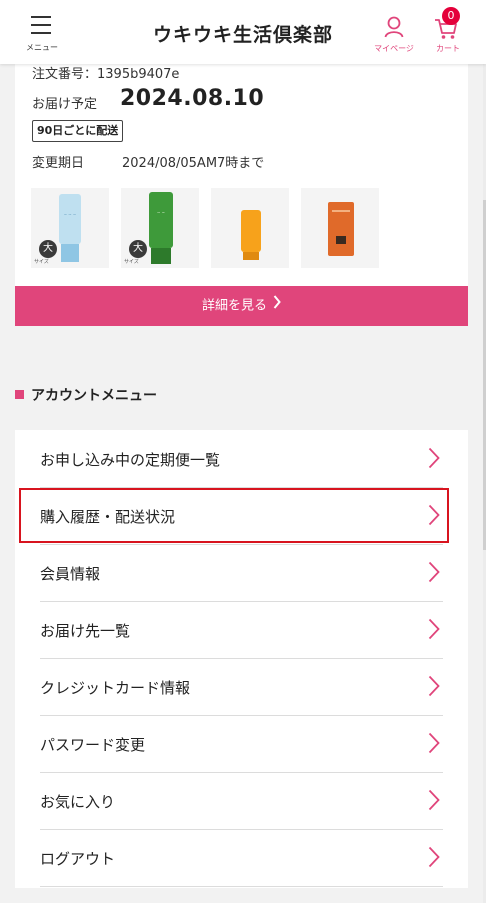 This screenshot has width=486, height=903. I want to click on change-deadline-label: 変更期日, so click(58, 163).